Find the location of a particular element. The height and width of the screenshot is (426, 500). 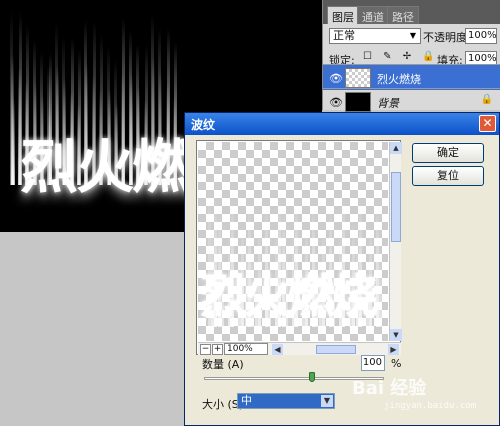

scroll-thumb is located at coordinates (396, 207).